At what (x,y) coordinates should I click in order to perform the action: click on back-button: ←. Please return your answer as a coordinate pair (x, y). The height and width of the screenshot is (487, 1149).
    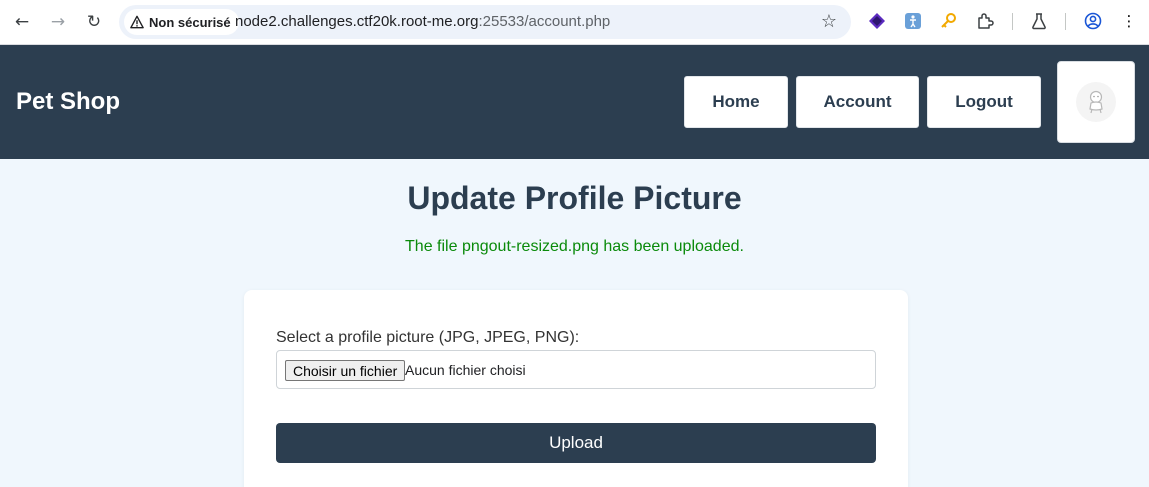
    Looking at the image, I should click on (22, 22).